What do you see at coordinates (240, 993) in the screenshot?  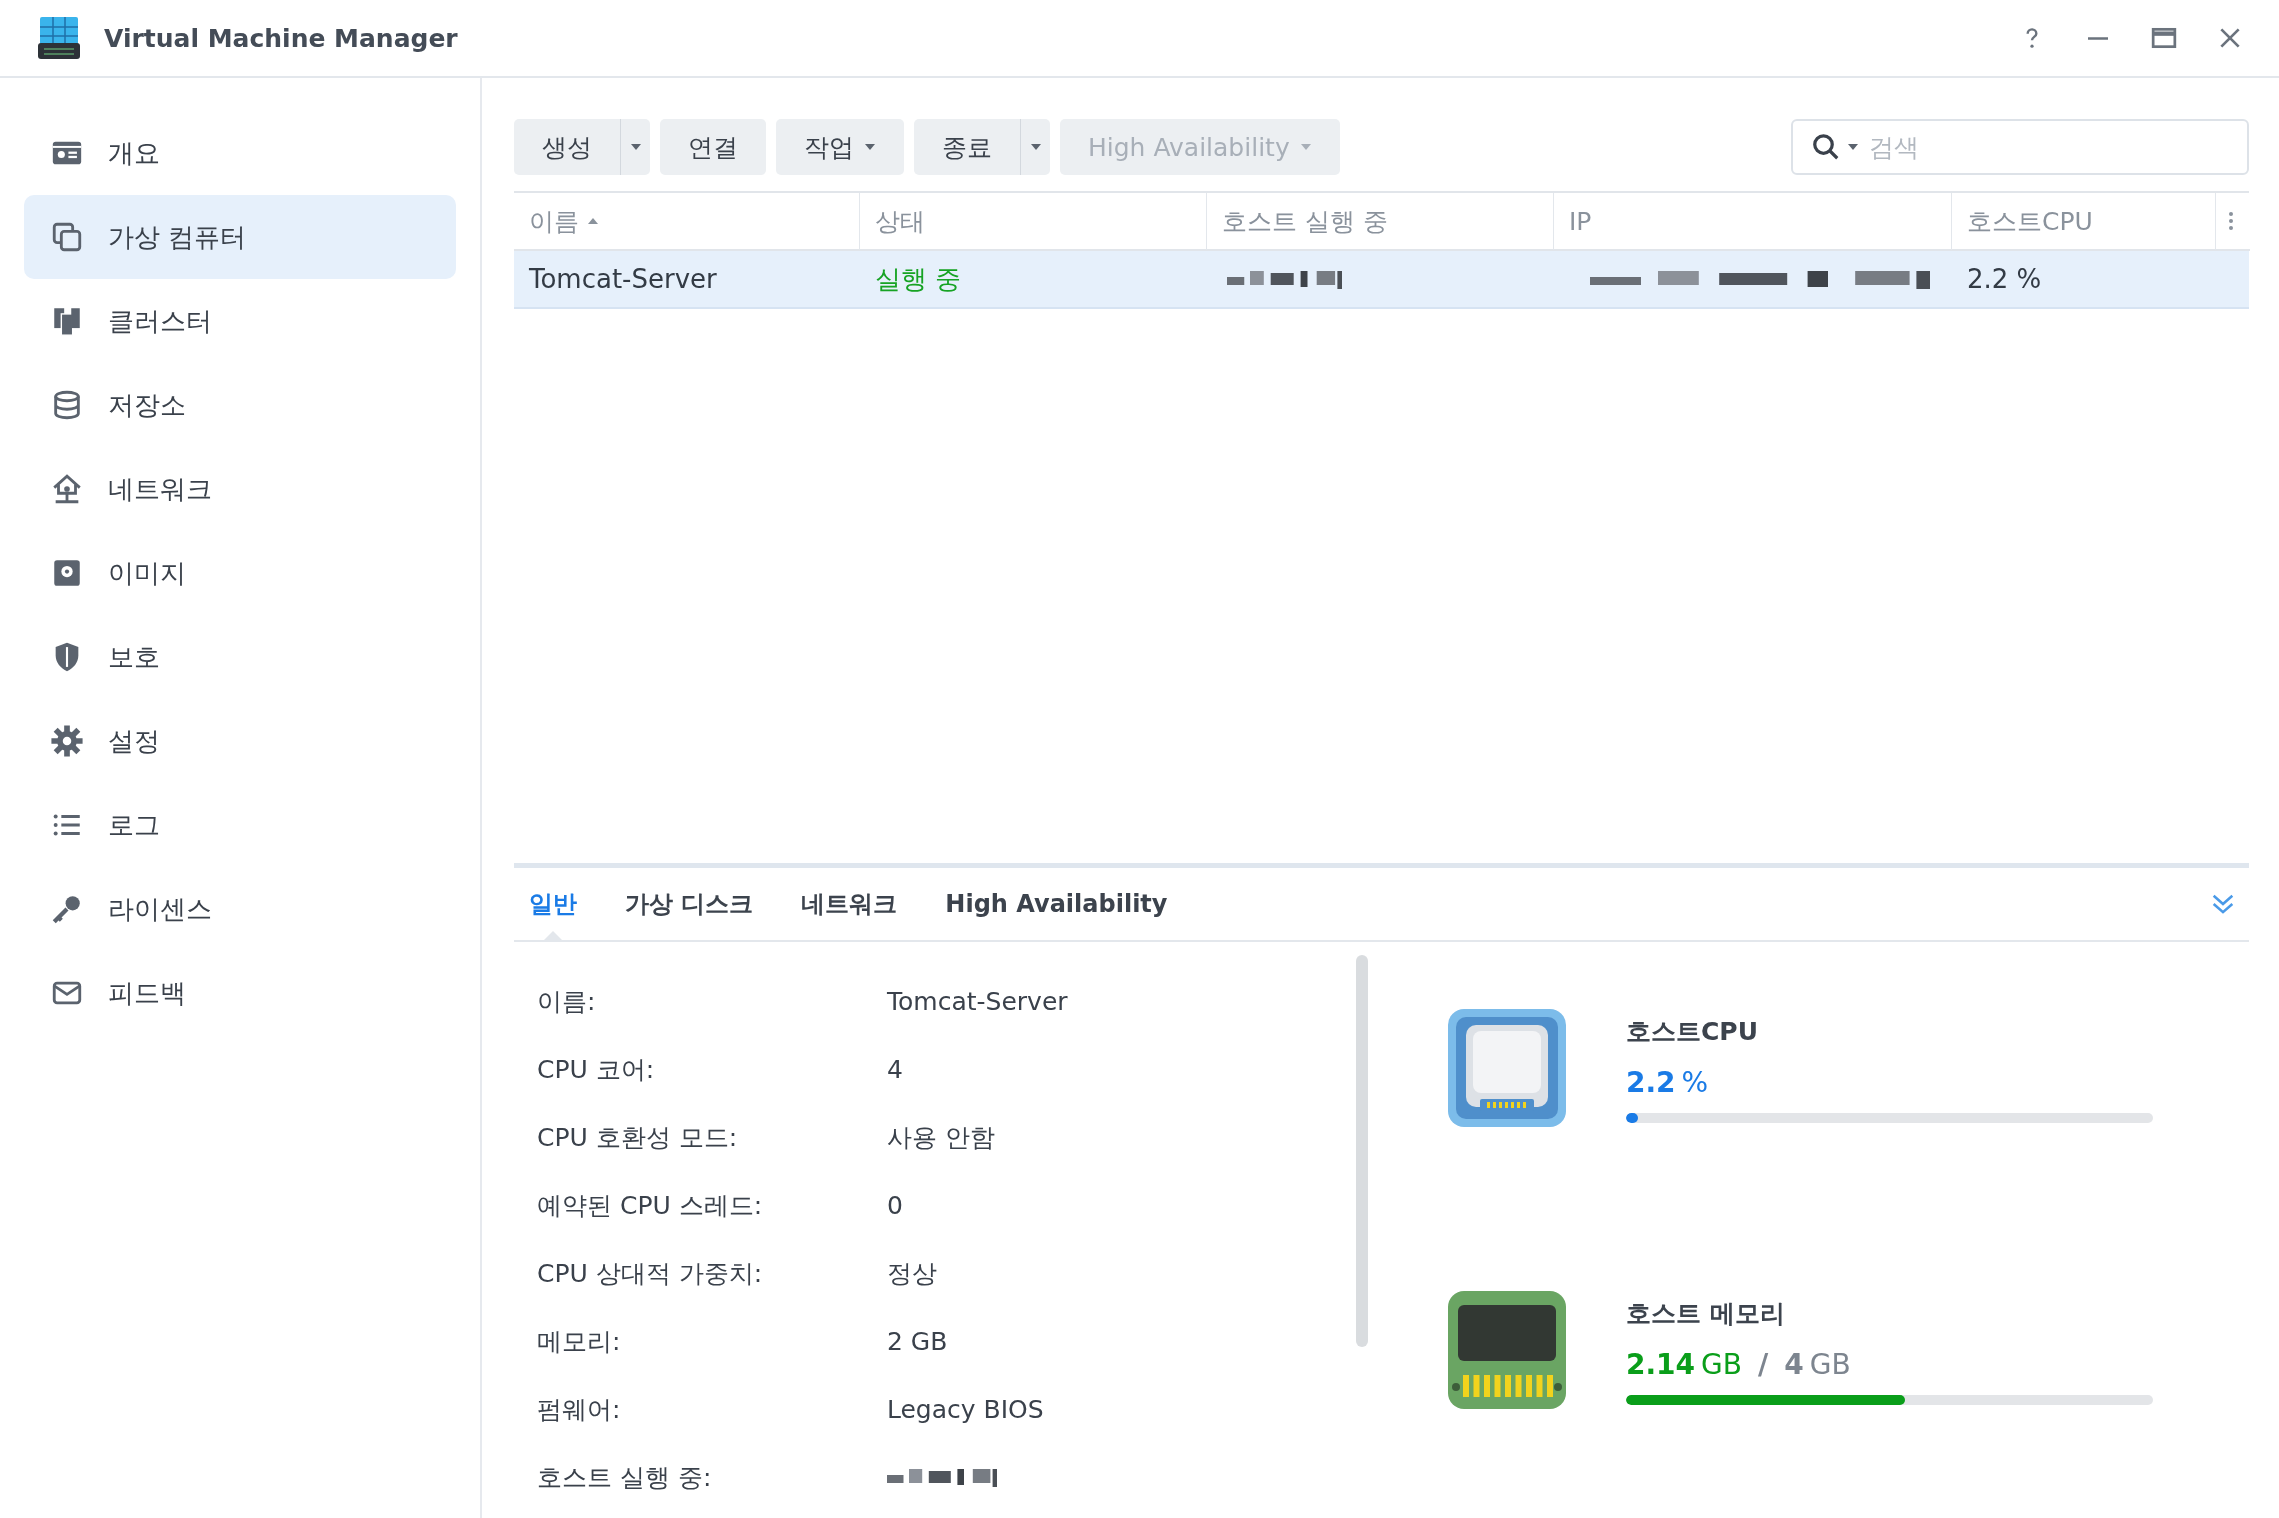 I see `sidebar-item: 피드백` at bounding box center [240, 993].